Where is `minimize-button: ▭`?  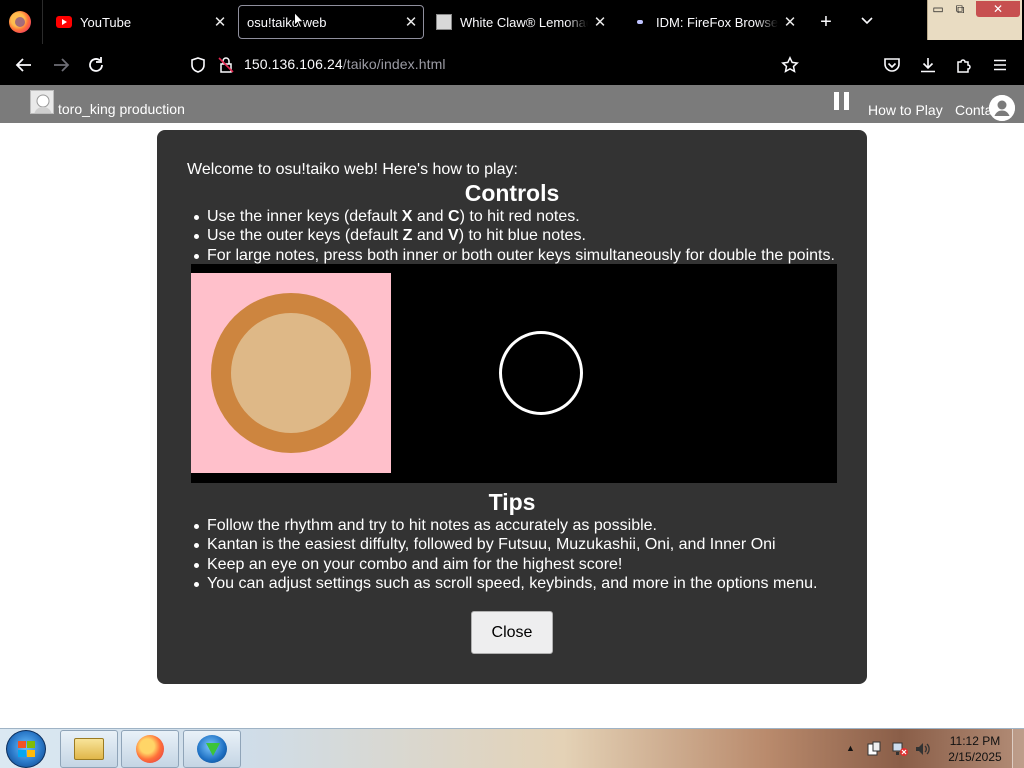
minimize-button: ▭ is located at coordinates (938, 9).